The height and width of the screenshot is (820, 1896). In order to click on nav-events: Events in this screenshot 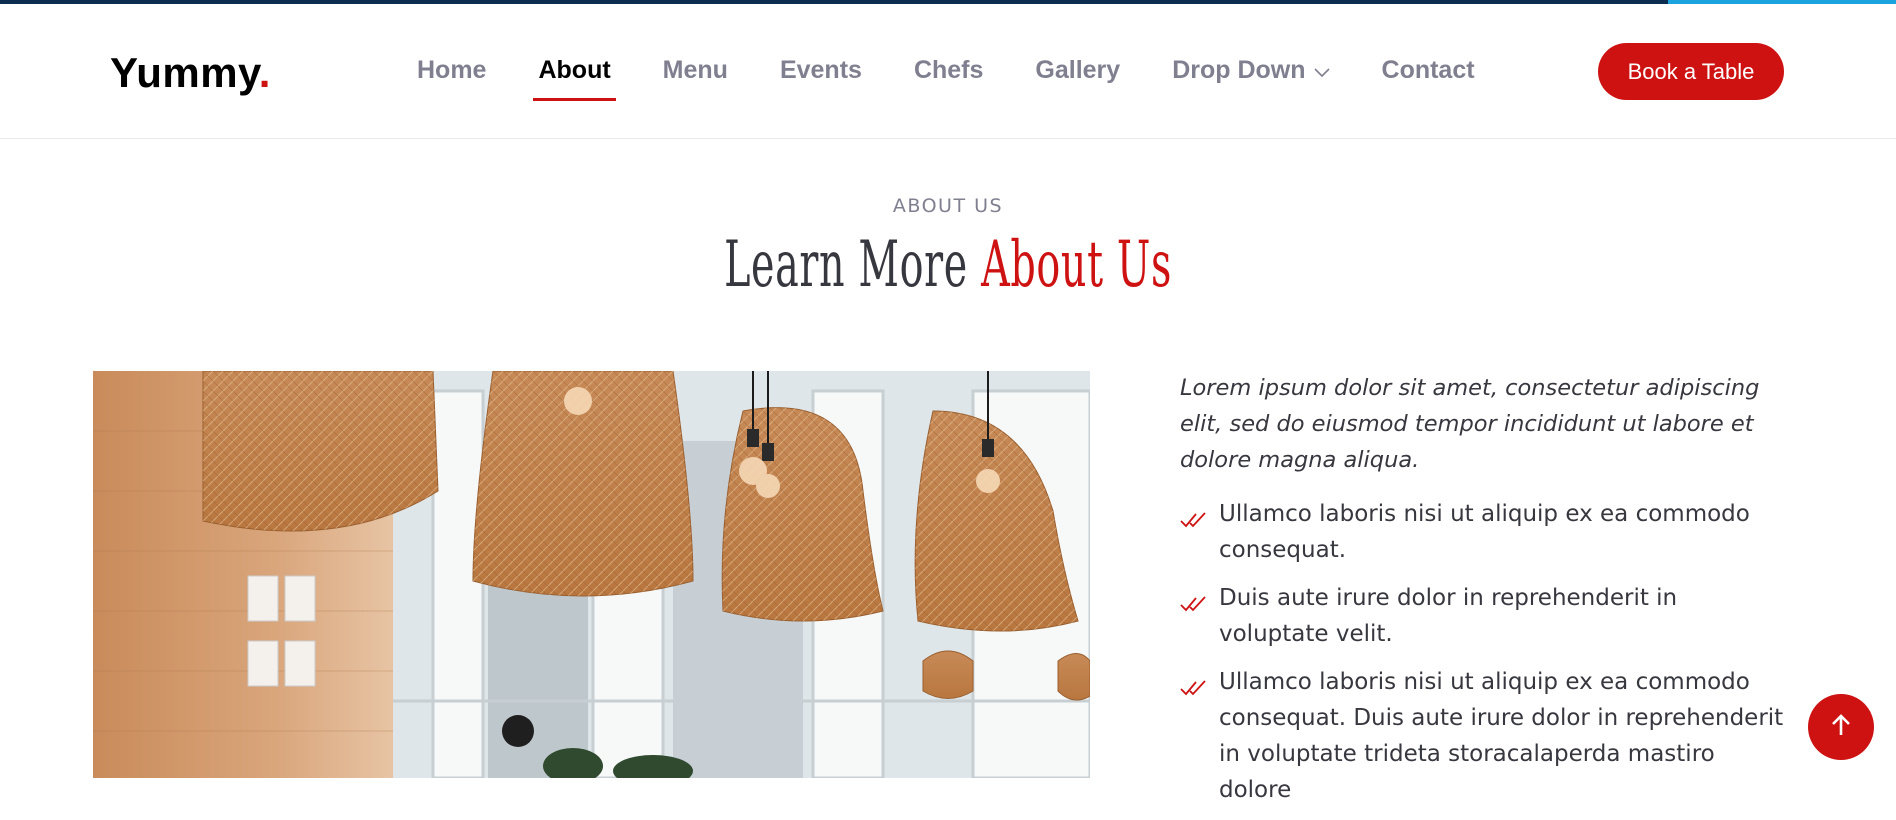, I will do `click(821, 70)`.